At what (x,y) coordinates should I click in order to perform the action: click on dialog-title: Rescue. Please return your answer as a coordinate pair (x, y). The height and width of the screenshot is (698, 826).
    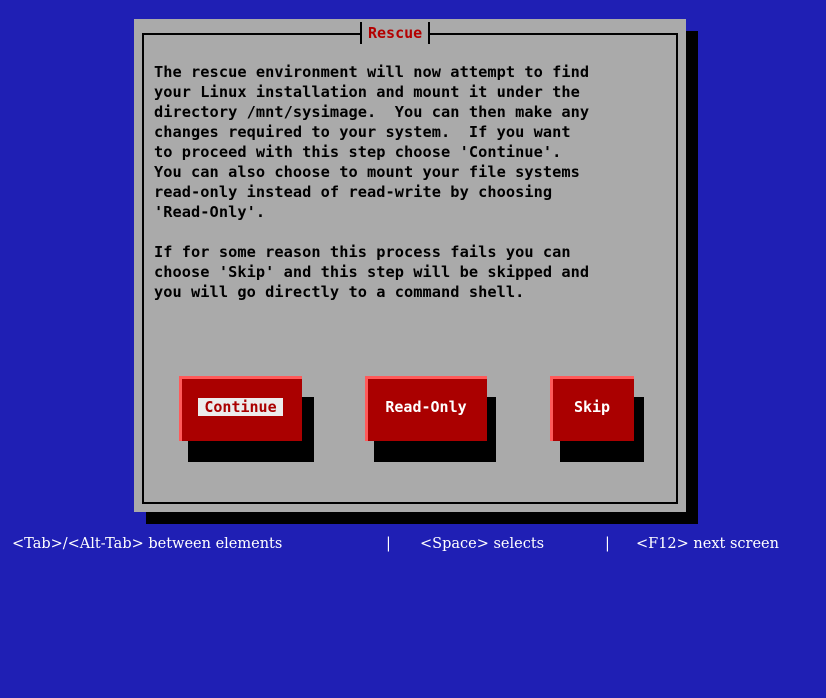
    Looking at the image, I should click on (395, 33).